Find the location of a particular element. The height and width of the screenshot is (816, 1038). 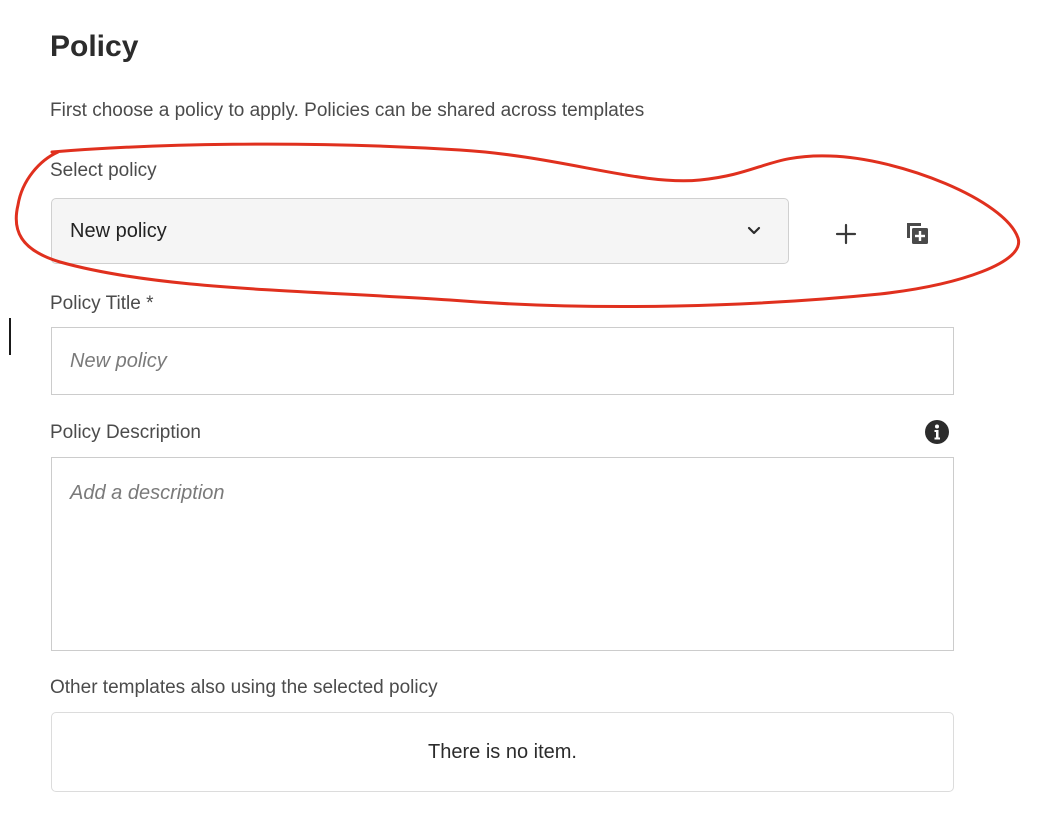

add-policy-button is located at coordinates (846, 234).